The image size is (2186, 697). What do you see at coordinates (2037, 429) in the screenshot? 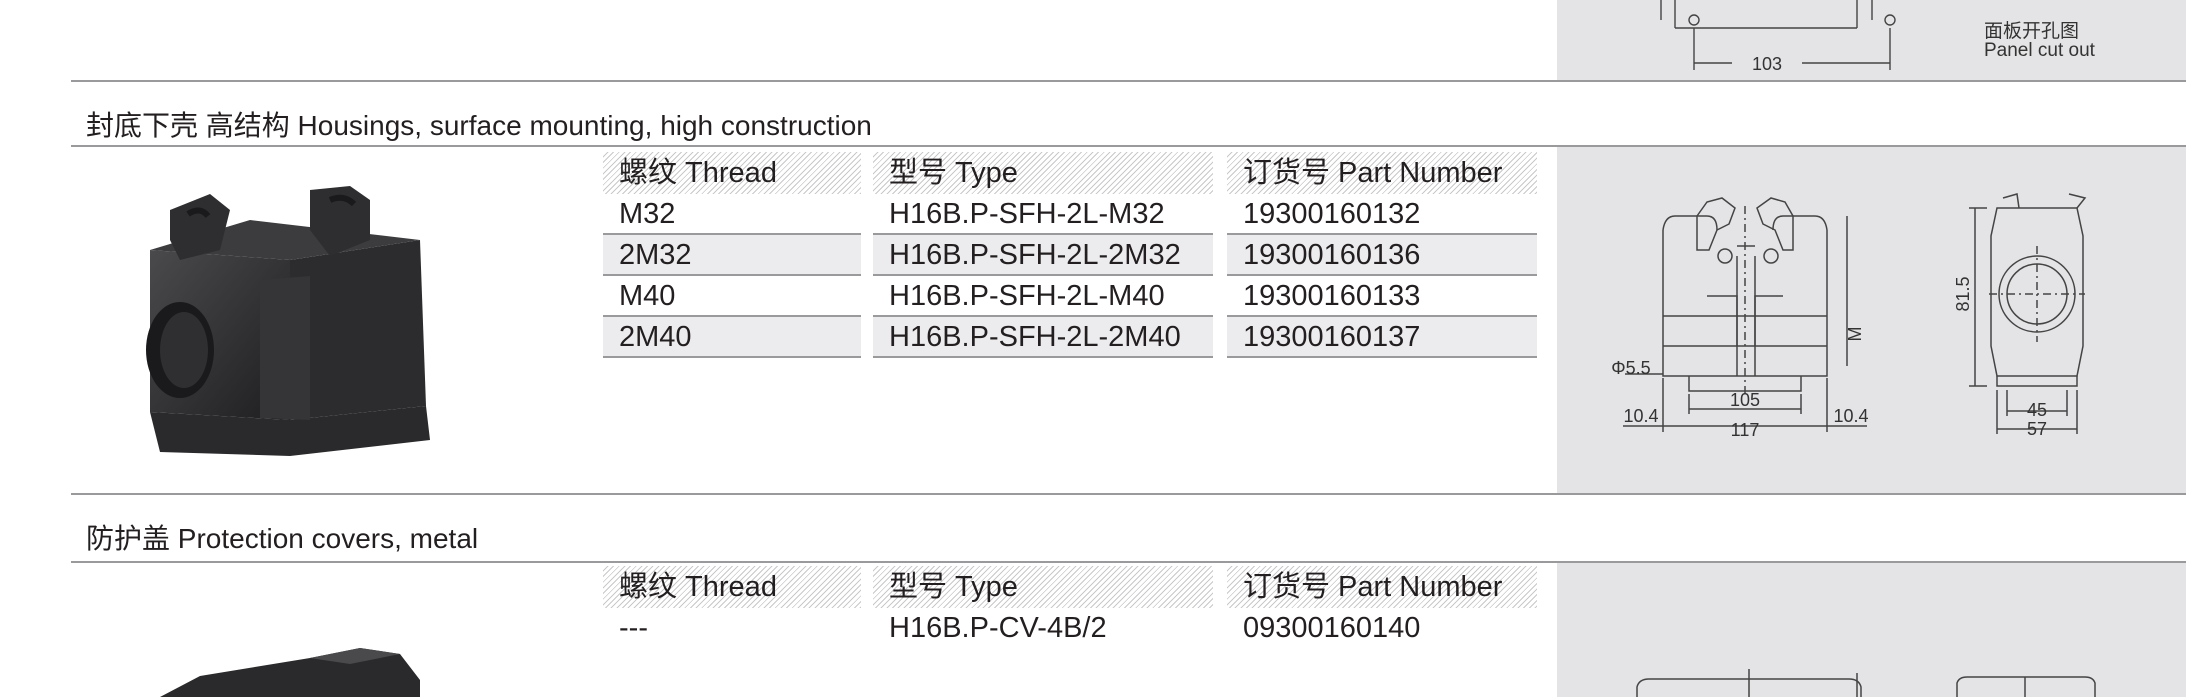
I see `dim-side-outer: 57` at bounding box center [2037, 429].